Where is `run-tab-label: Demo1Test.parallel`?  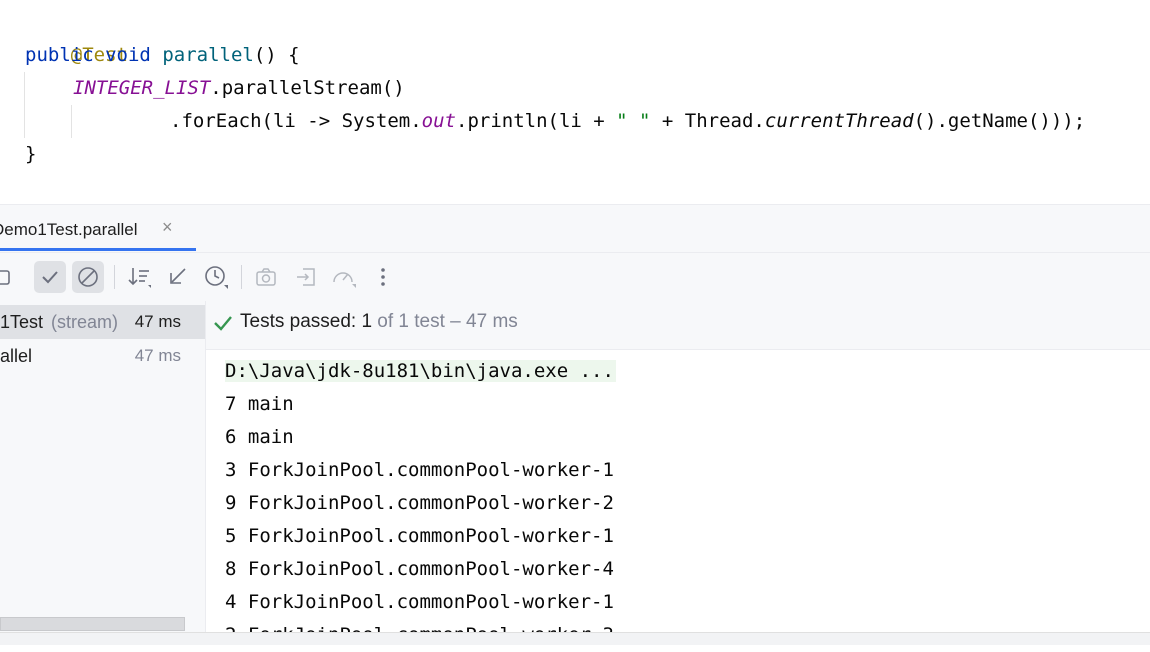 run-tab-label: Demo1Test.parallel is located at coordinates (69, 229).